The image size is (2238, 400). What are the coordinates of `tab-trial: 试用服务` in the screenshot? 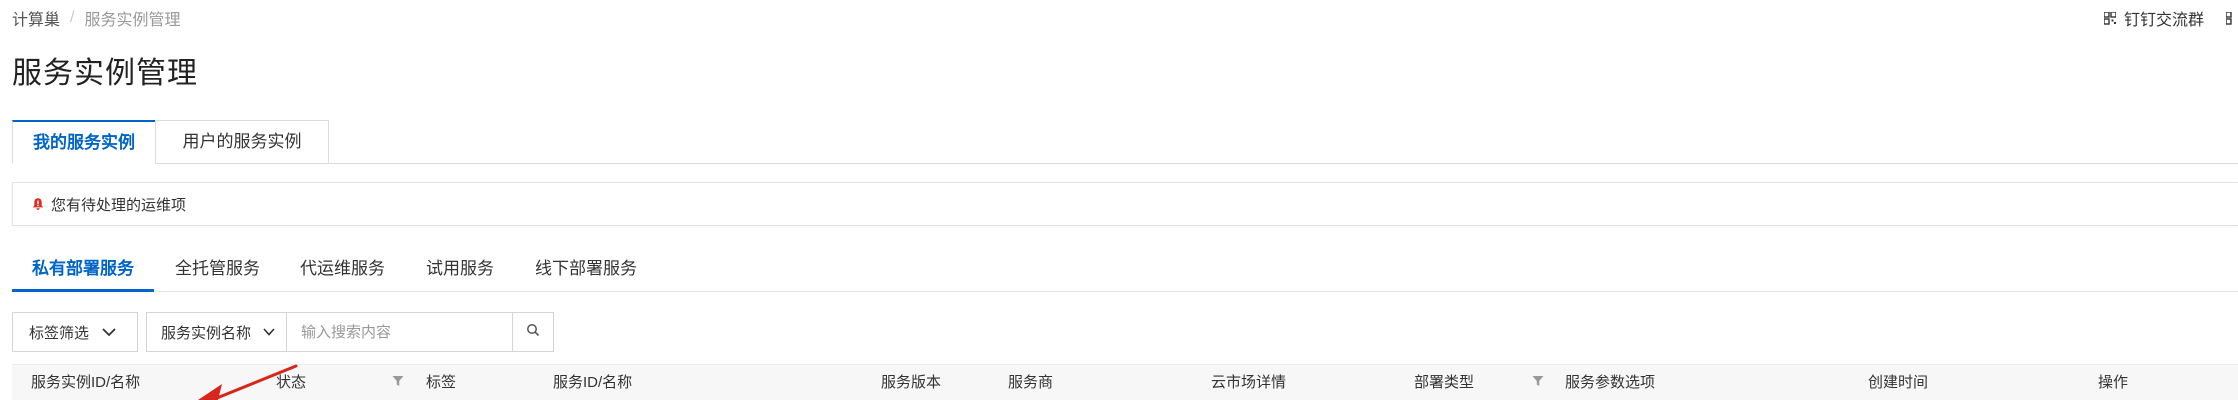 It's located at (460, 270).